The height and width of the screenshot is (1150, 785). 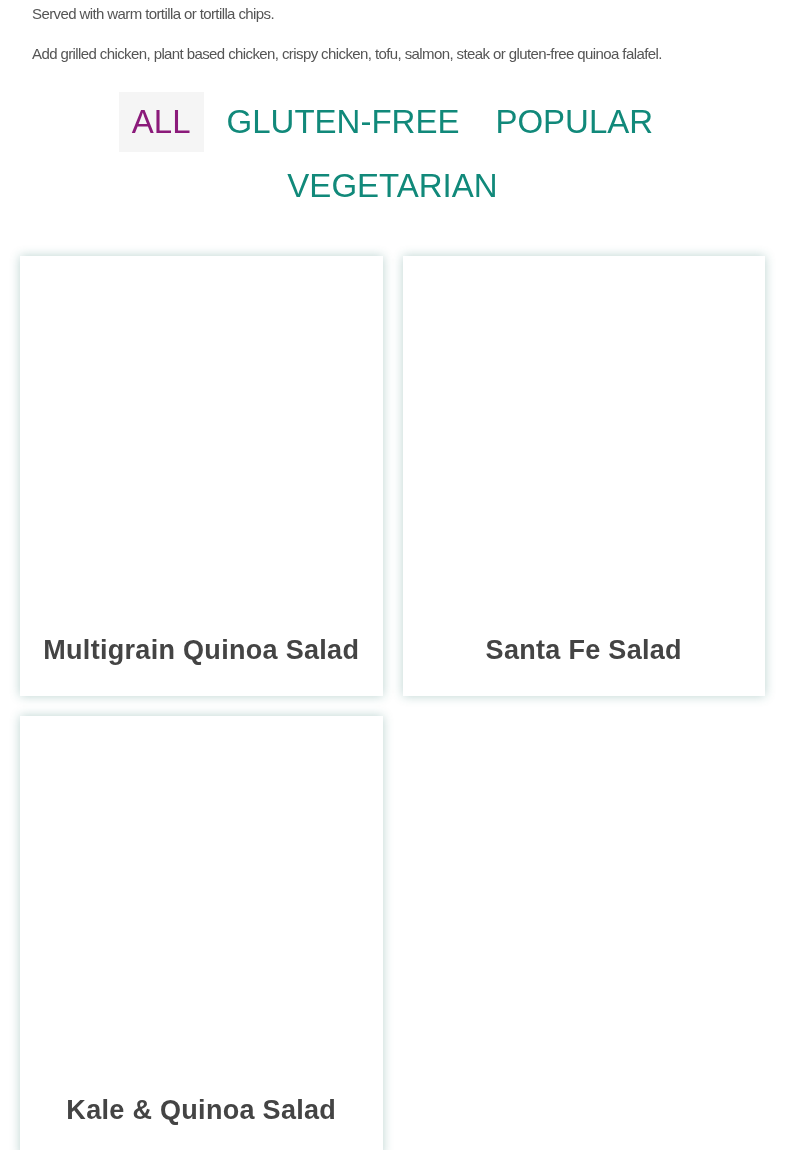 I want to click on filter-tab: ALL, so click(x=161, y=122).